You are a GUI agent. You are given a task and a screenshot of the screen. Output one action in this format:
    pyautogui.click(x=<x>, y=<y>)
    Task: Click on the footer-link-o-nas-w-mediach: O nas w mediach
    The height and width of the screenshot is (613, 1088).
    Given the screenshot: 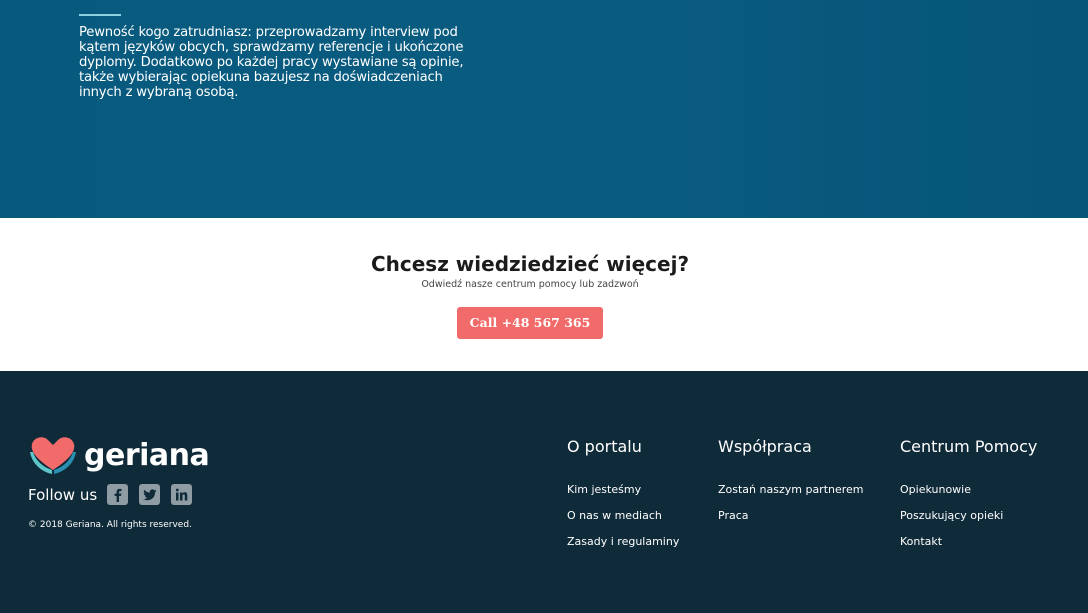 What is the action you would take?
    pyautogui.click(x=623, y=521)
    